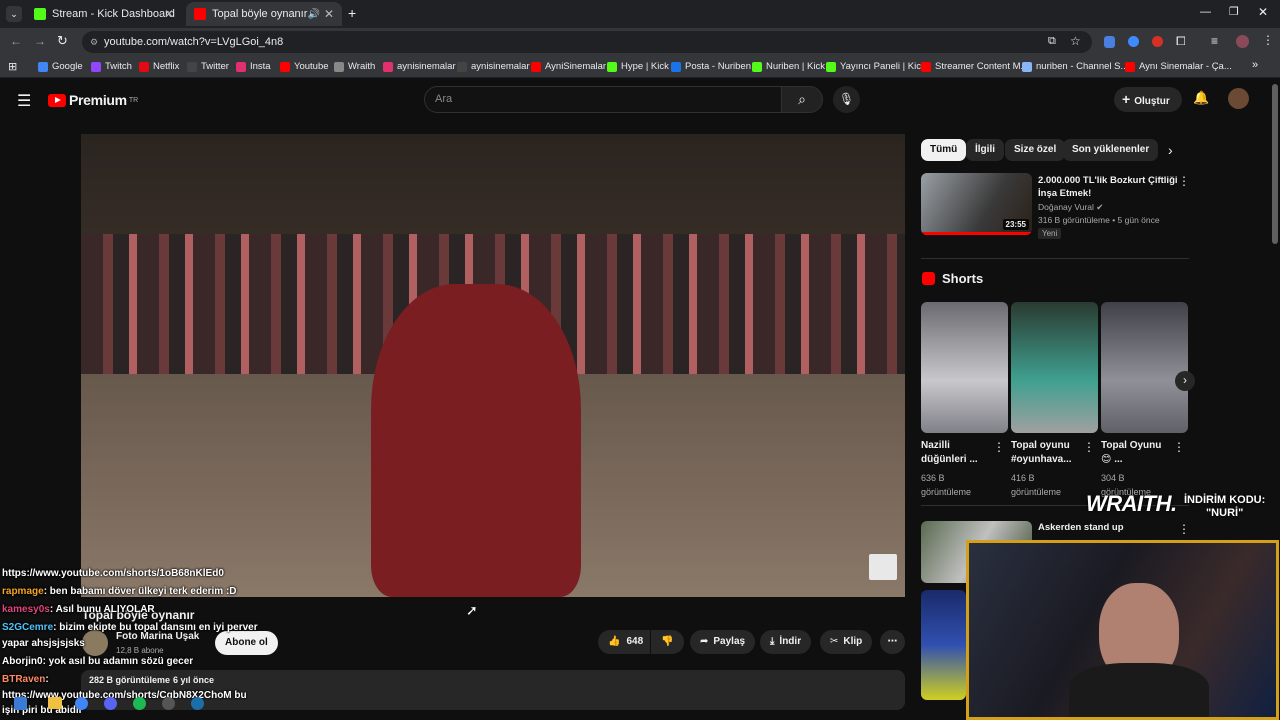  What do you see at coordinates (14, 14) in the screenshot?
I see `tab-search-icon: ⌄` at bounding box center [14, 14].